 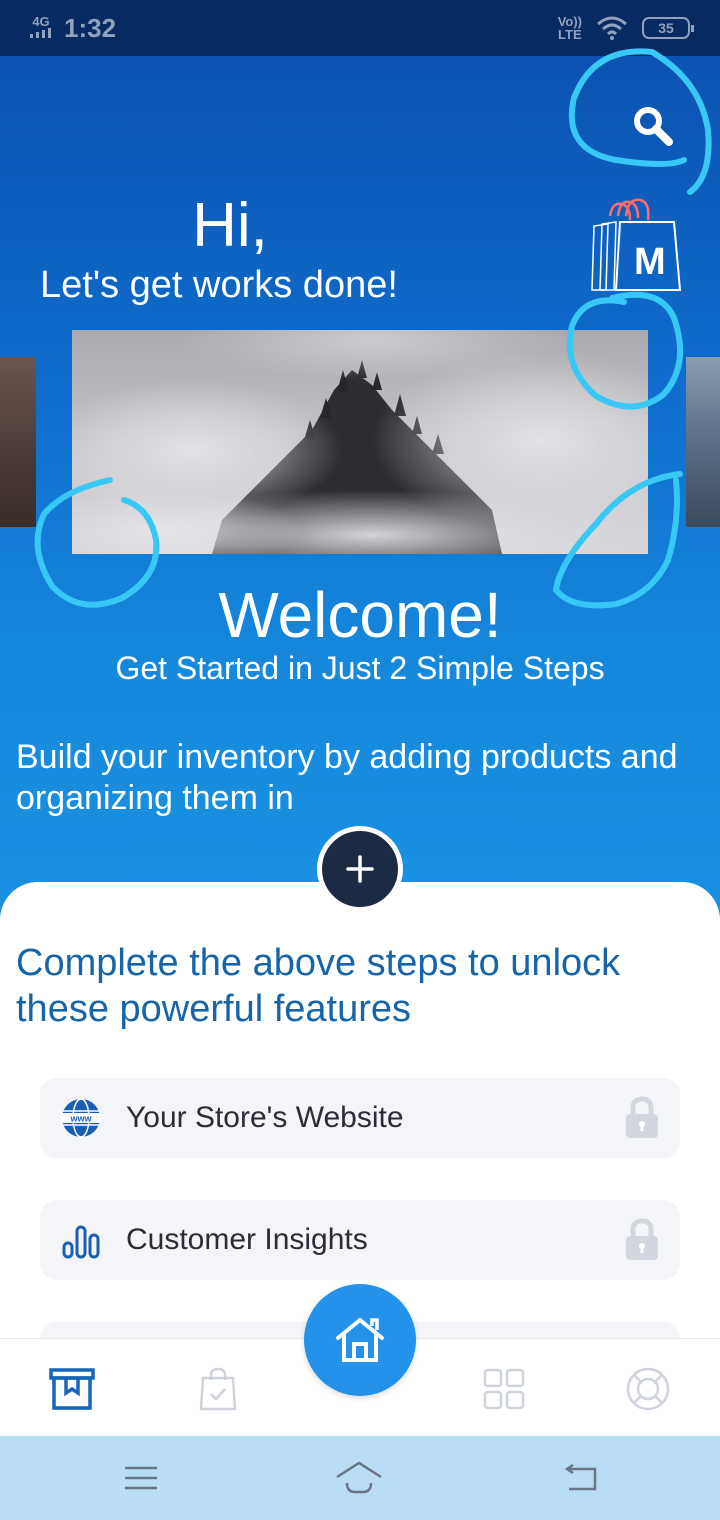 What do you see at coordinates (612, 28) in the screenshot?
I see `wifi-icon` at bounding box center [612, 28].